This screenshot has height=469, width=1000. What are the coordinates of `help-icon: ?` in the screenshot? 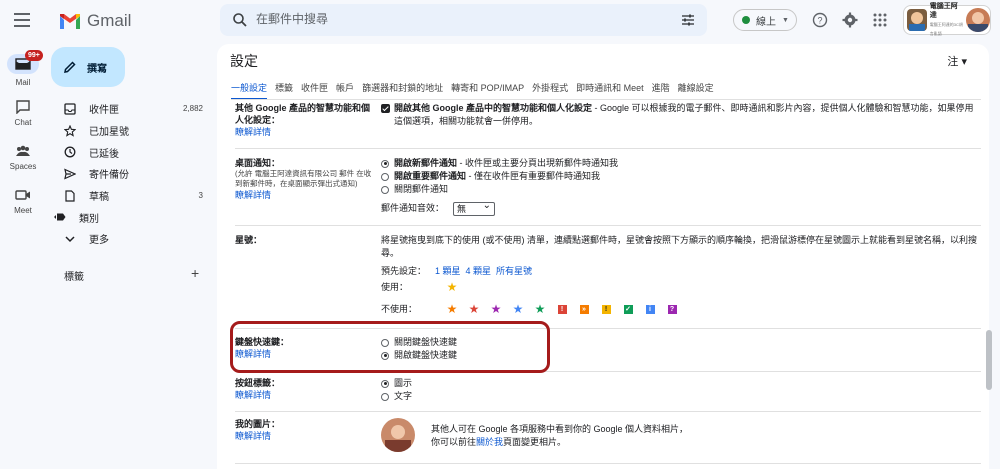 It's located at (820, 20).